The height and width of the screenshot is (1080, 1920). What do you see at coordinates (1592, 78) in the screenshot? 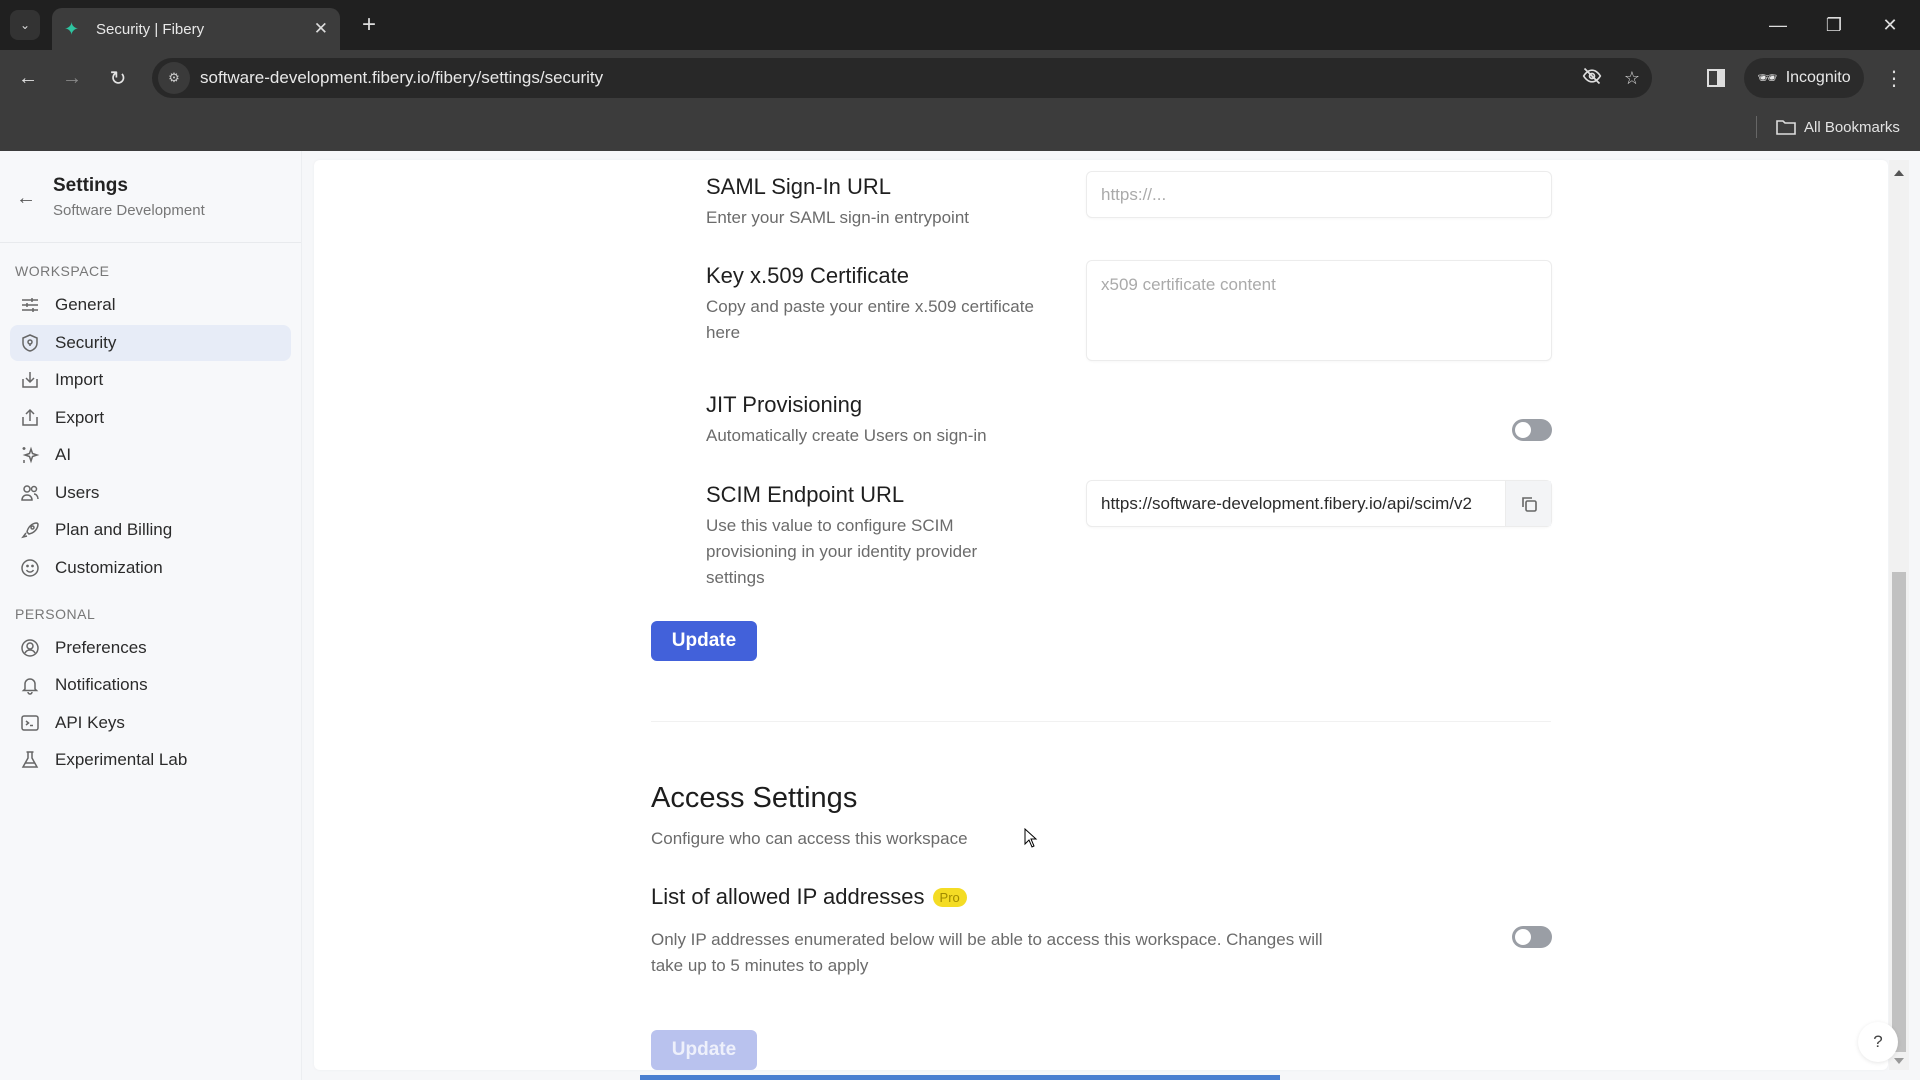
I see `eye-off-icon` at bounding box center [1592, 78].